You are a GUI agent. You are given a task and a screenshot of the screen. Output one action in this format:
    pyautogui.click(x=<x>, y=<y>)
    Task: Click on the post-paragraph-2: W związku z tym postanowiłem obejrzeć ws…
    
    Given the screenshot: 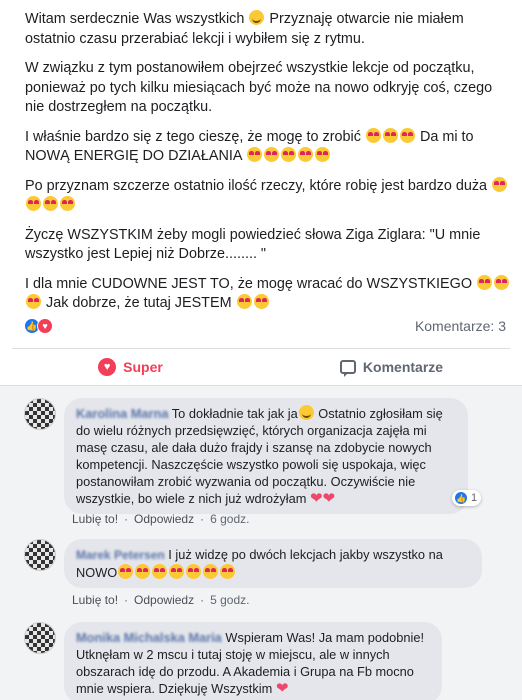 What is the action you would take?
    pyautogui.click(x=270, y=88)
    